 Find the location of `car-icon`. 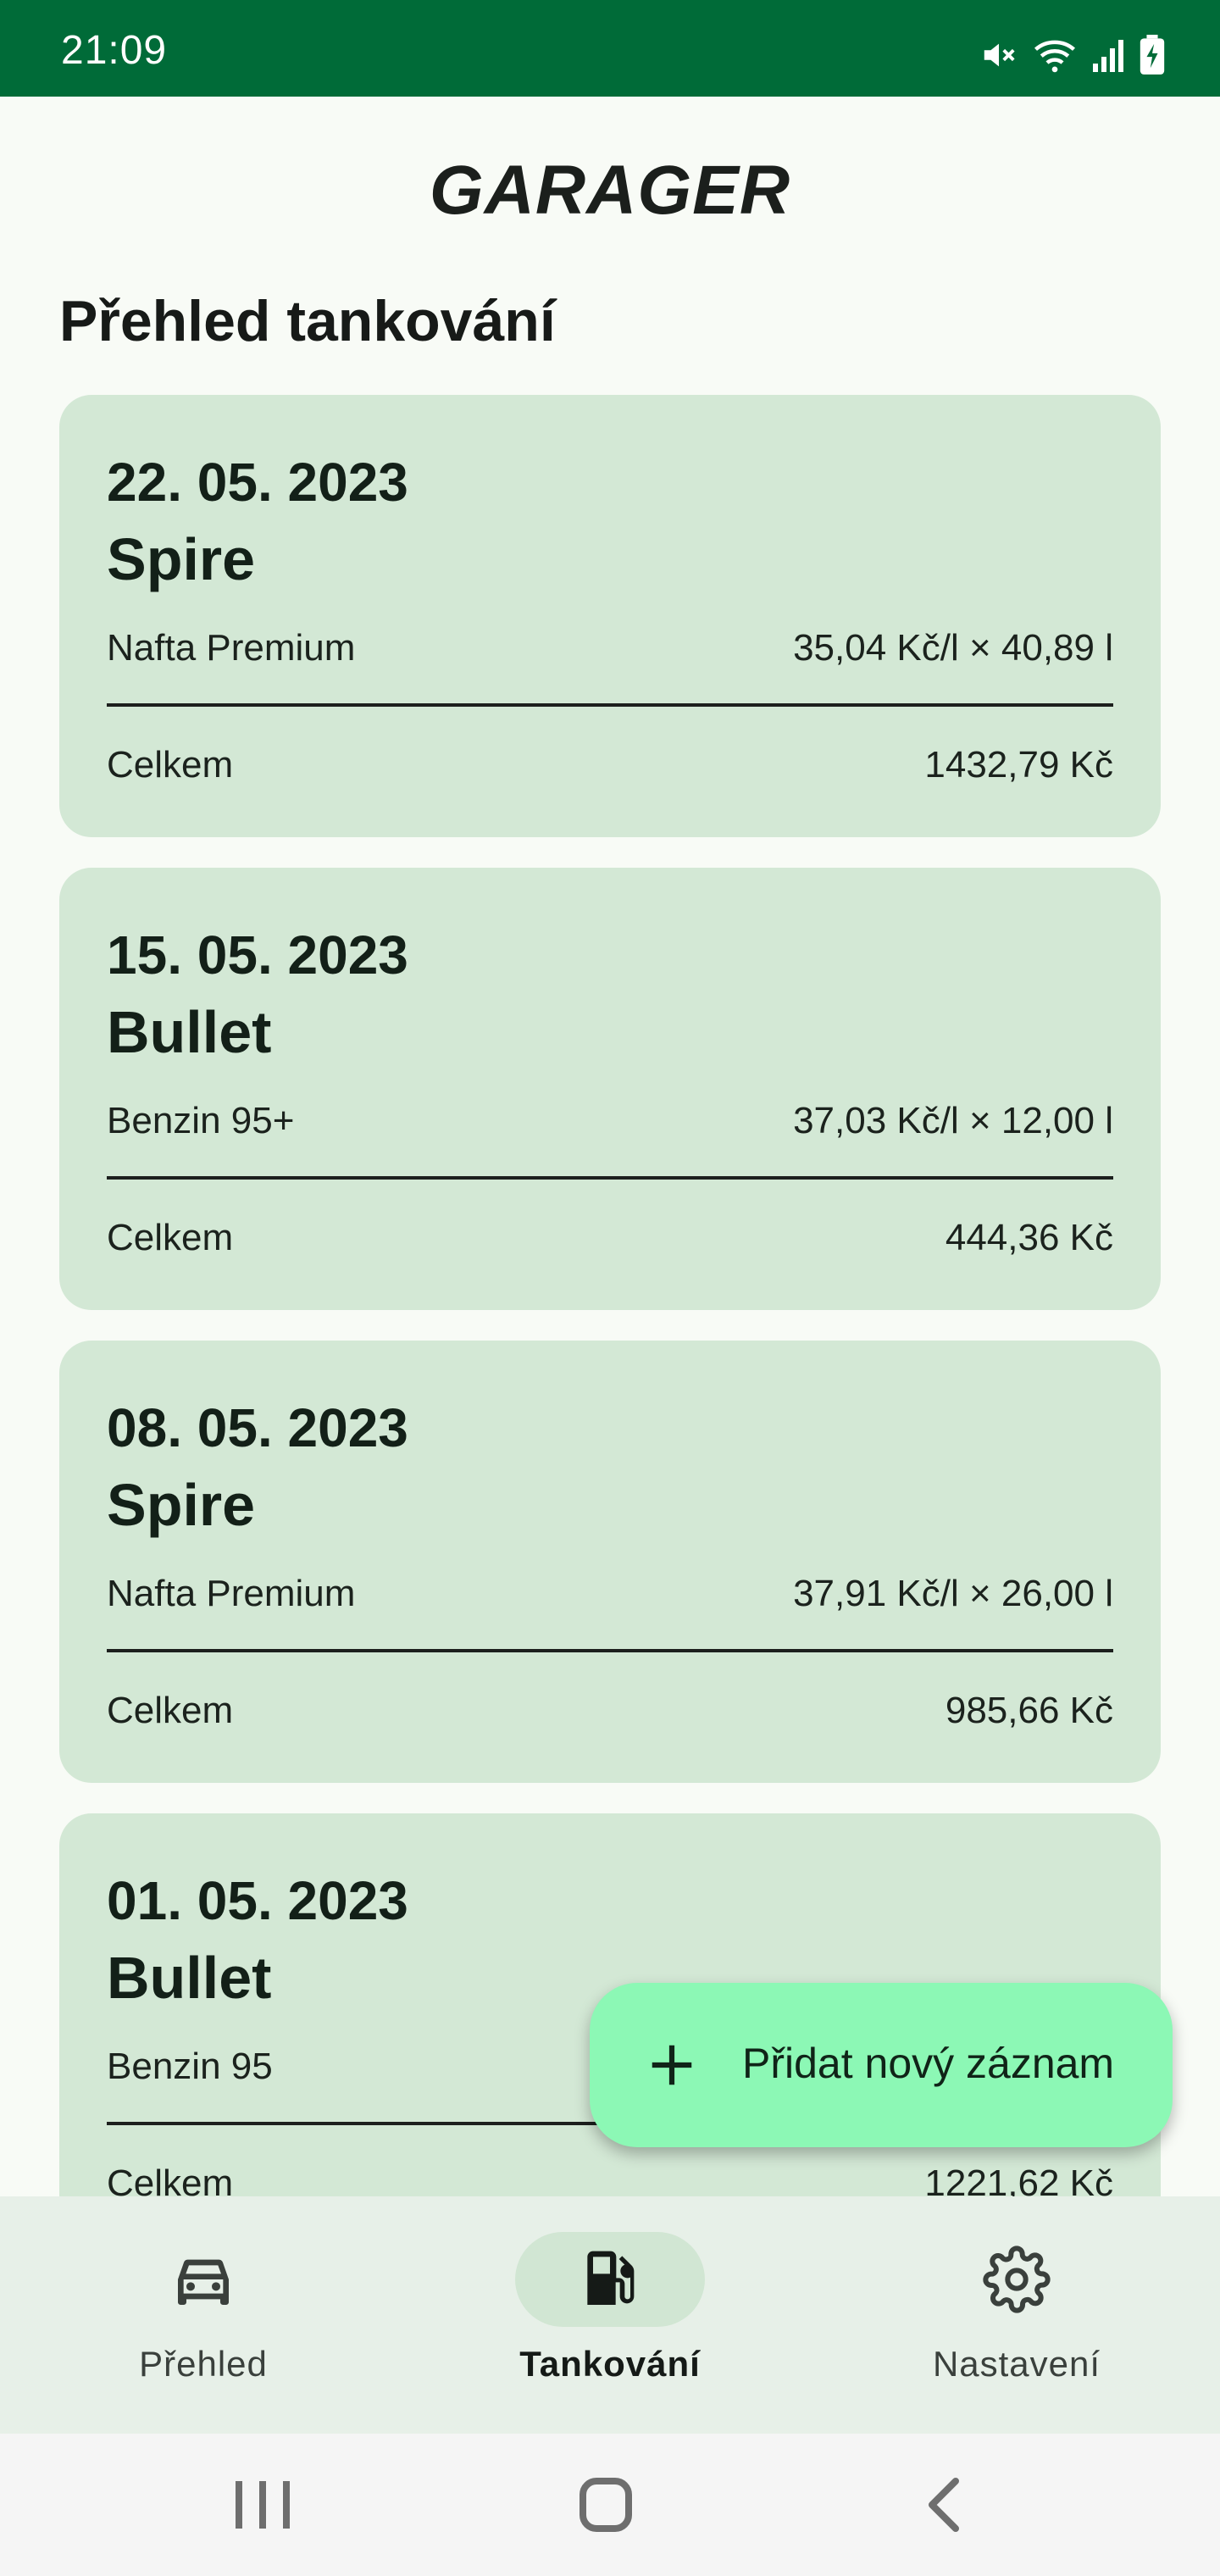

car-icon is located at coordinates (203, 2282).